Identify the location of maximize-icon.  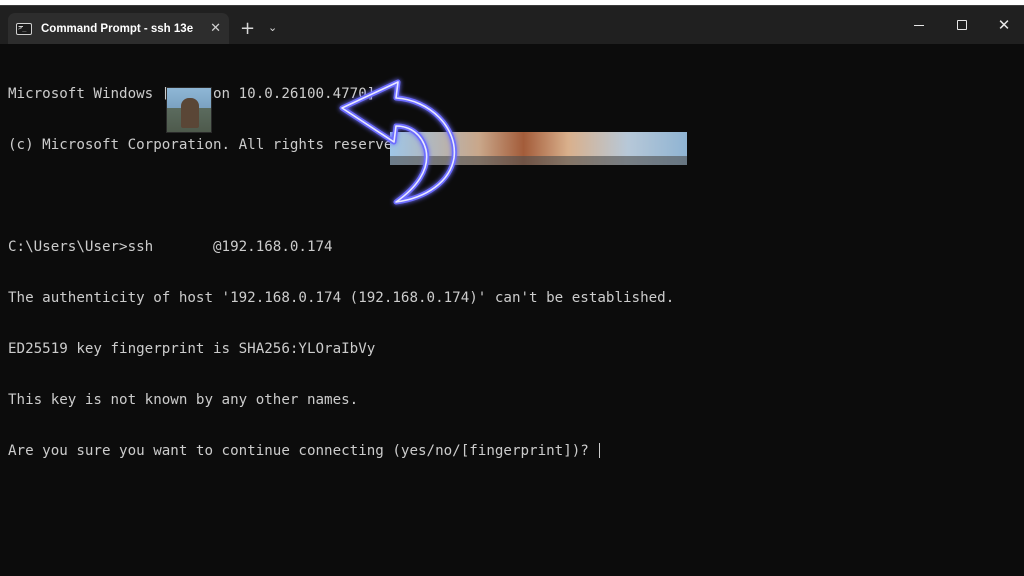
(962, 25).